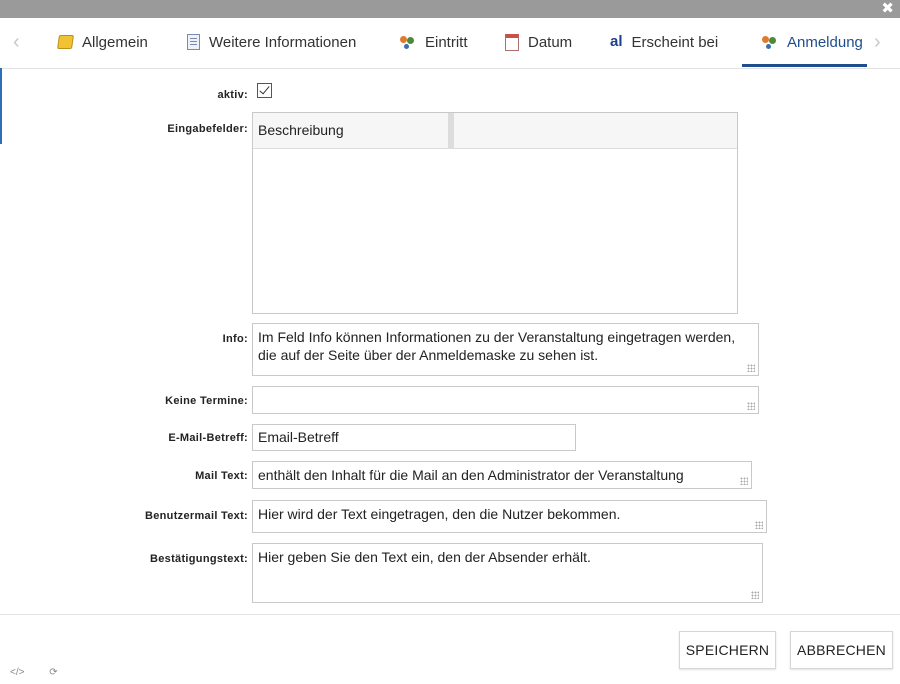  What do you see at coordinates (841, 650) in the screenshot?
I see `cancel-button: ABBRECHEN` at bounding box center [841, 650].